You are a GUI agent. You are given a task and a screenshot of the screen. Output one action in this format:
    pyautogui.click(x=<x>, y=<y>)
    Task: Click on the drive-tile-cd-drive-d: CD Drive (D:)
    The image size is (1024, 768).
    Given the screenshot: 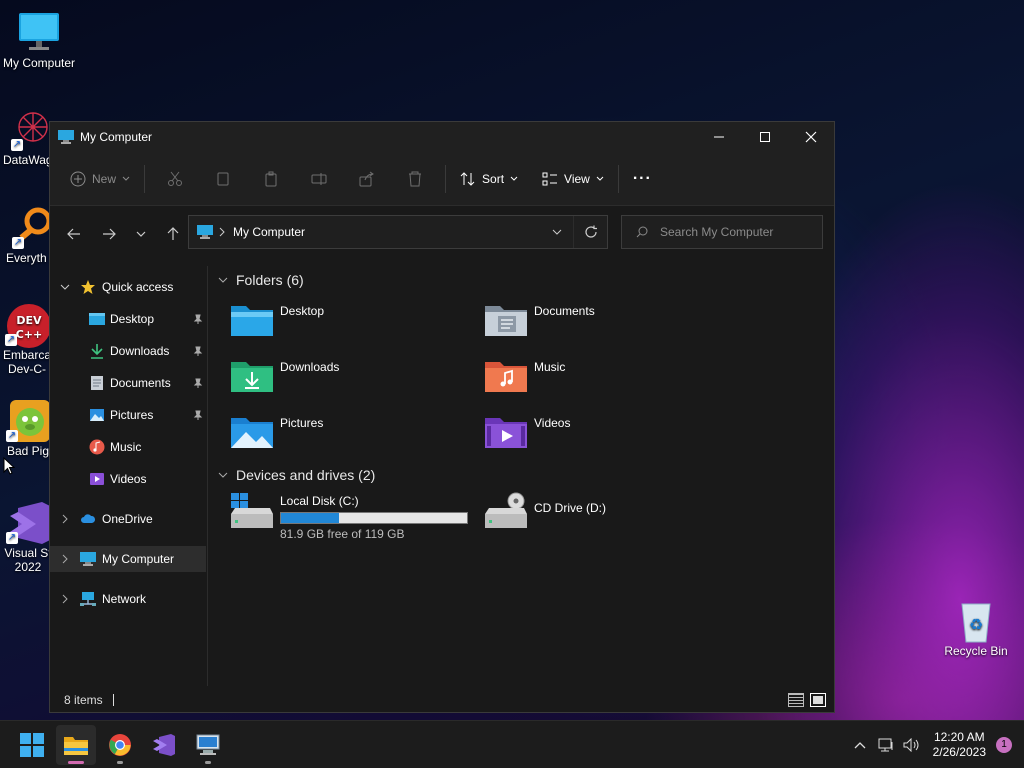 What is the action you would take?
    pyautogui.click(x=545, y=511)
    